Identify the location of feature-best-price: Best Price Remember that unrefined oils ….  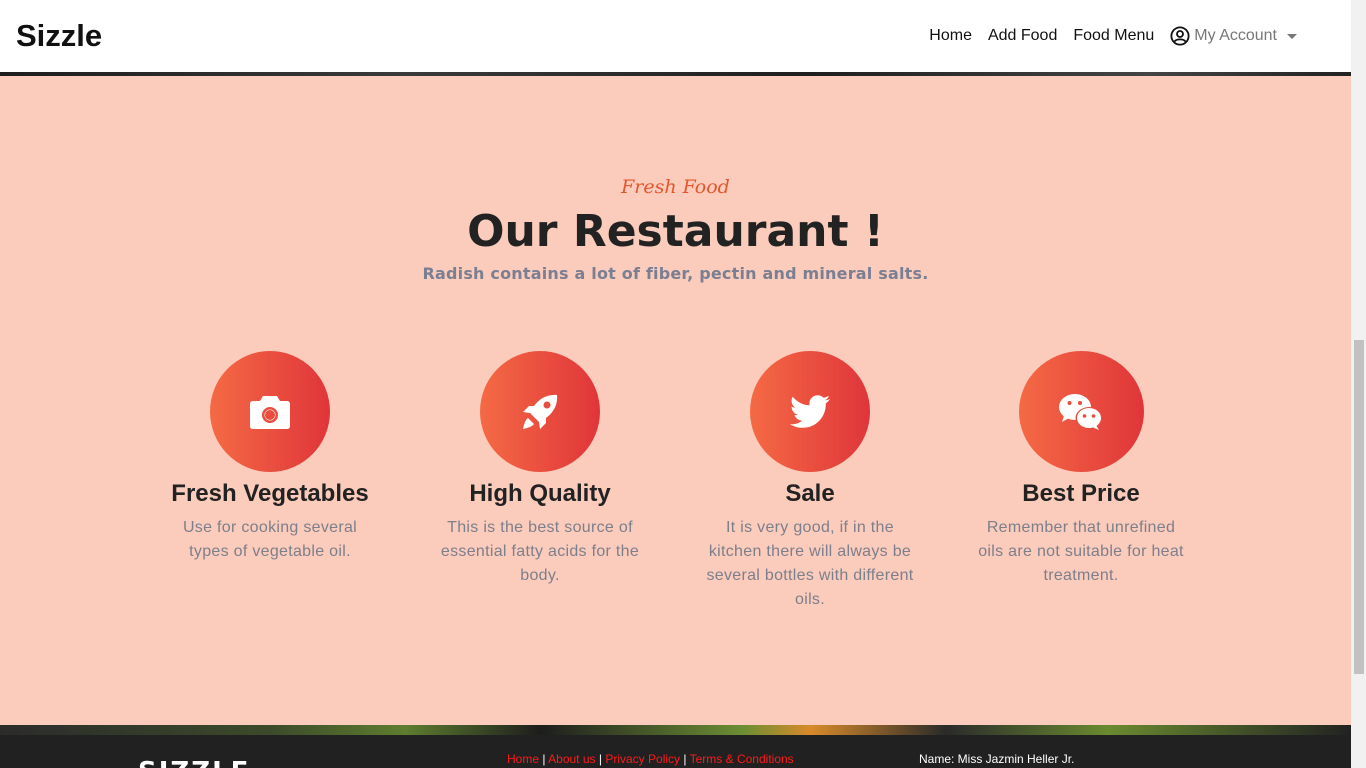
(1081, 469).